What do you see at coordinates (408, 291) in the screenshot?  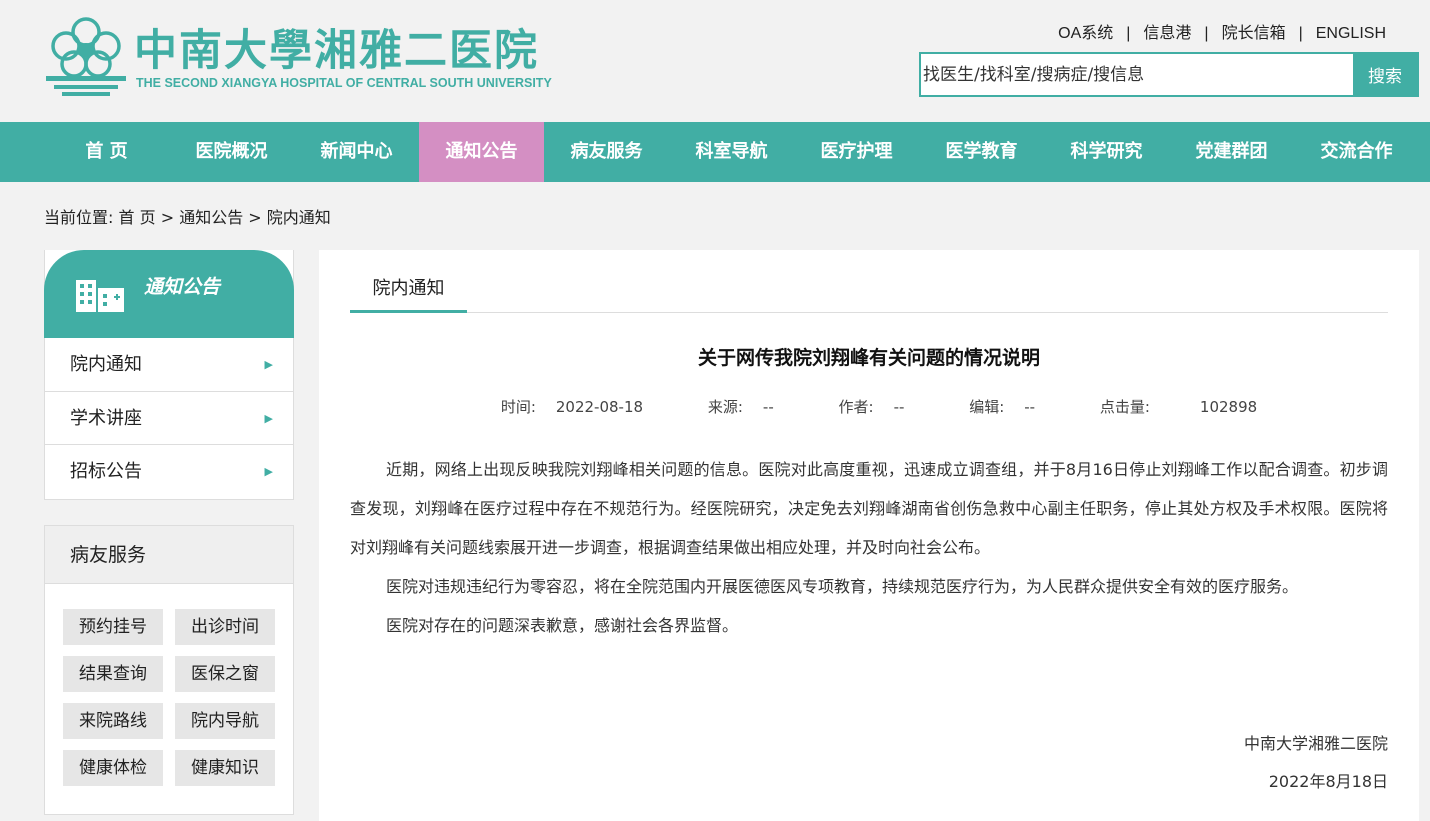 I see `tab-internal-notices: 院内通知` at bounding box center [408, 291].